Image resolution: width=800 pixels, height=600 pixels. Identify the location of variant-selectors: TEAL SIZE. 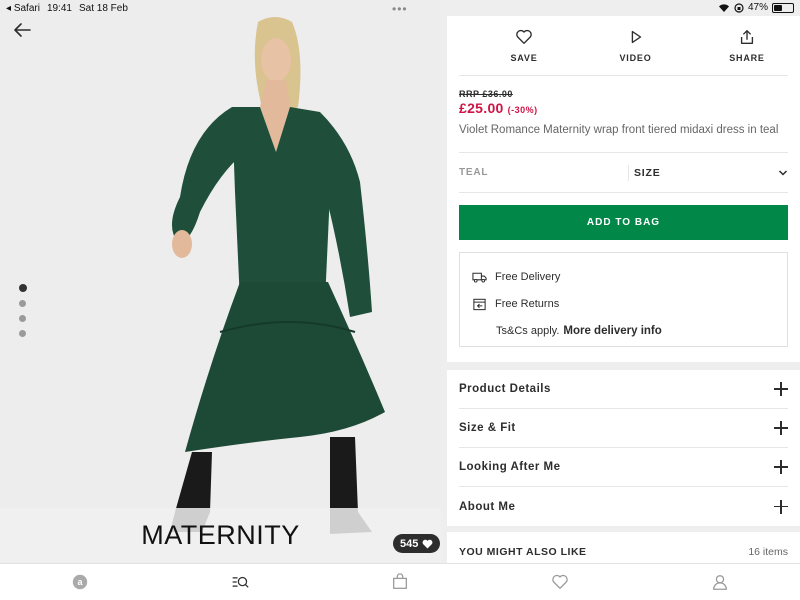
(623, 173).